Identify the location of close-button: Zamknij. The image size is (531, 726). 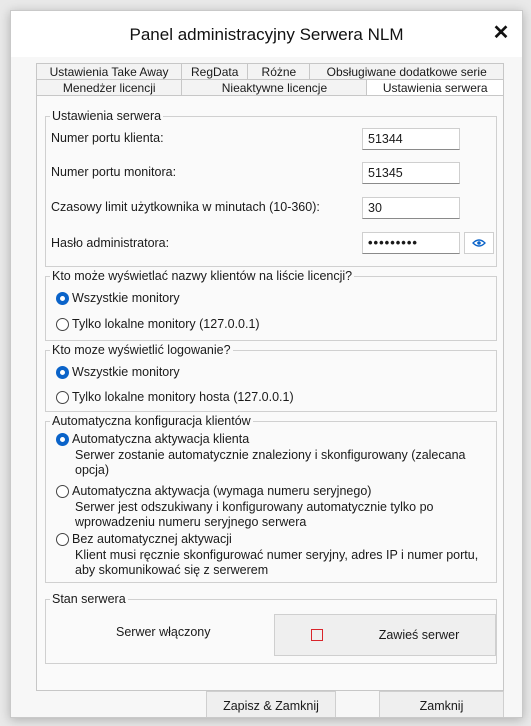
(441, 704).